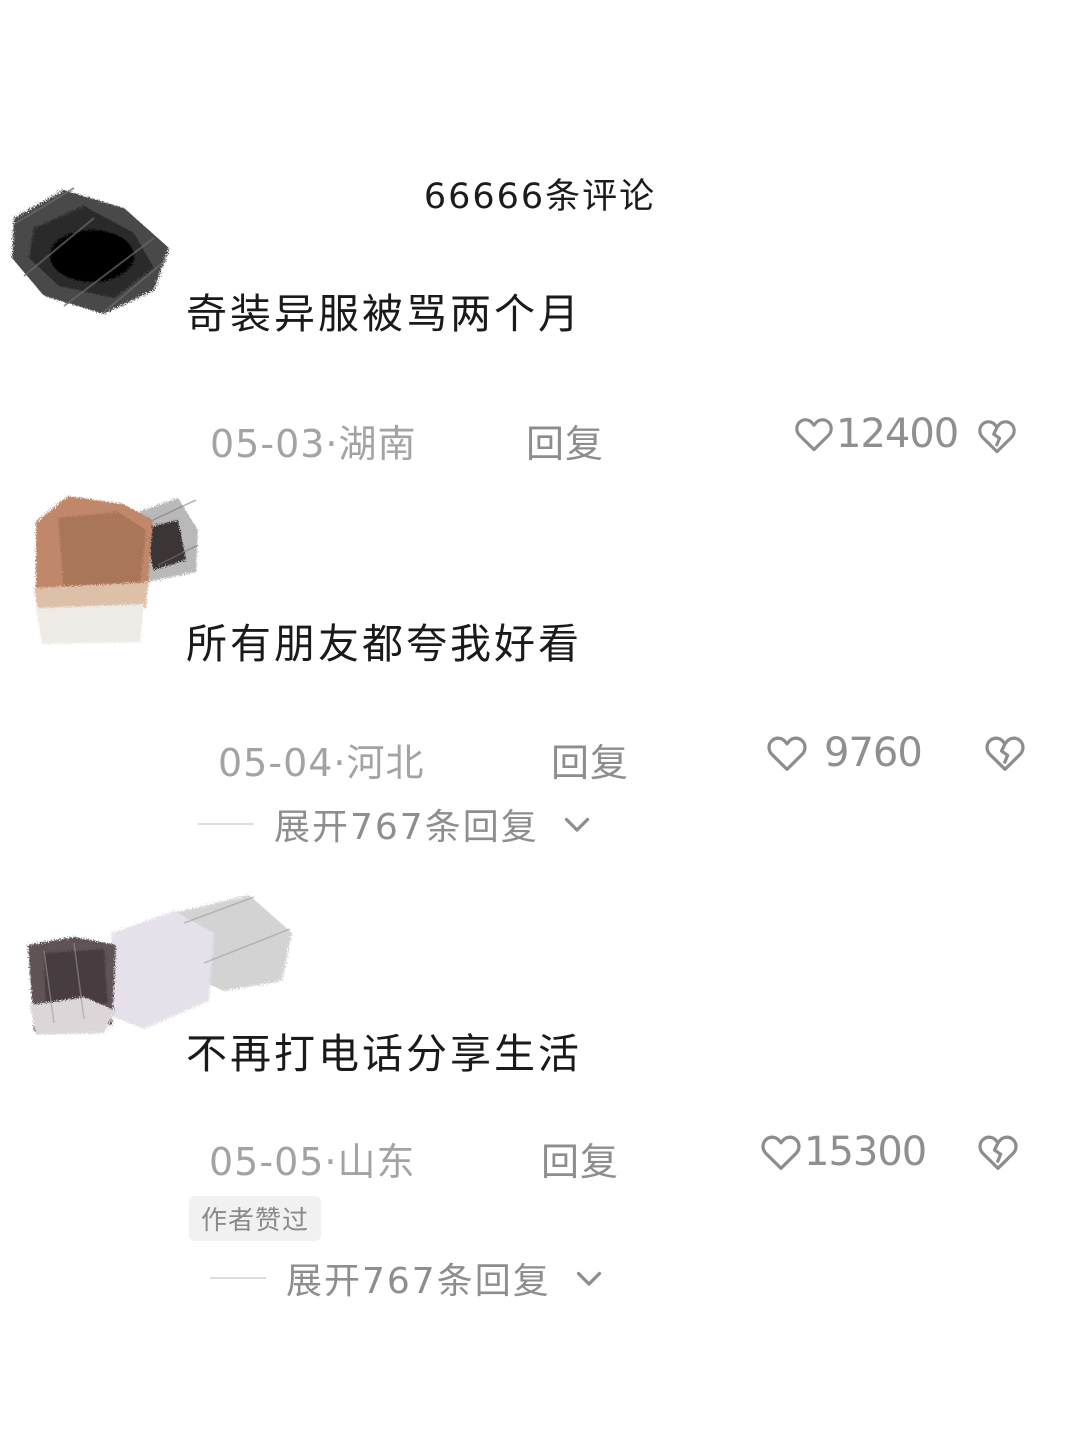 The width and height of the screenshot is (1080, 1440). I want to click on comment-text: 不再打电话分享生活, so click(384, 1054).